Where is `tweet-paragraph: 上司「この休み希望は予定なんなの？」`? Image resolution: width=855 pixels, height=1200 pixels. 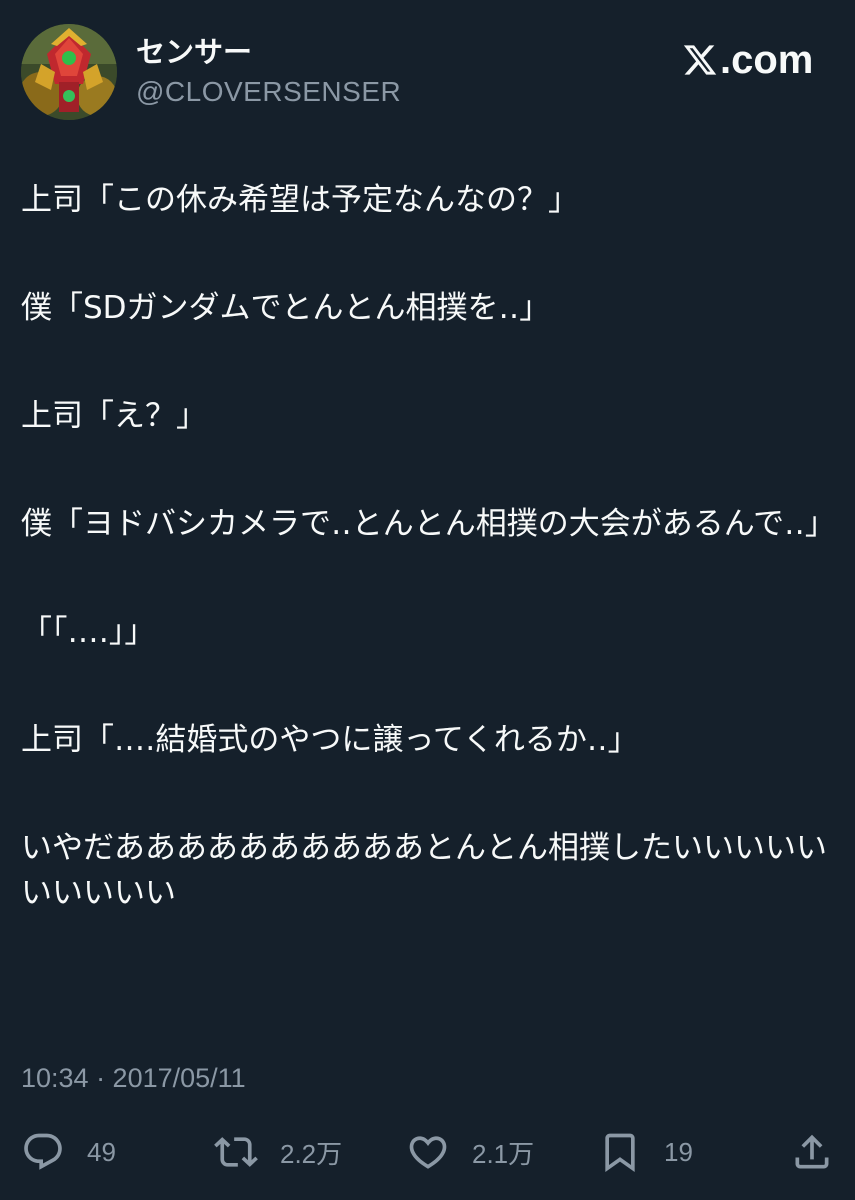 tweet-paragraph: 上司「この休み希望は予定なんなの？」 is located at coordinates (300, 200).